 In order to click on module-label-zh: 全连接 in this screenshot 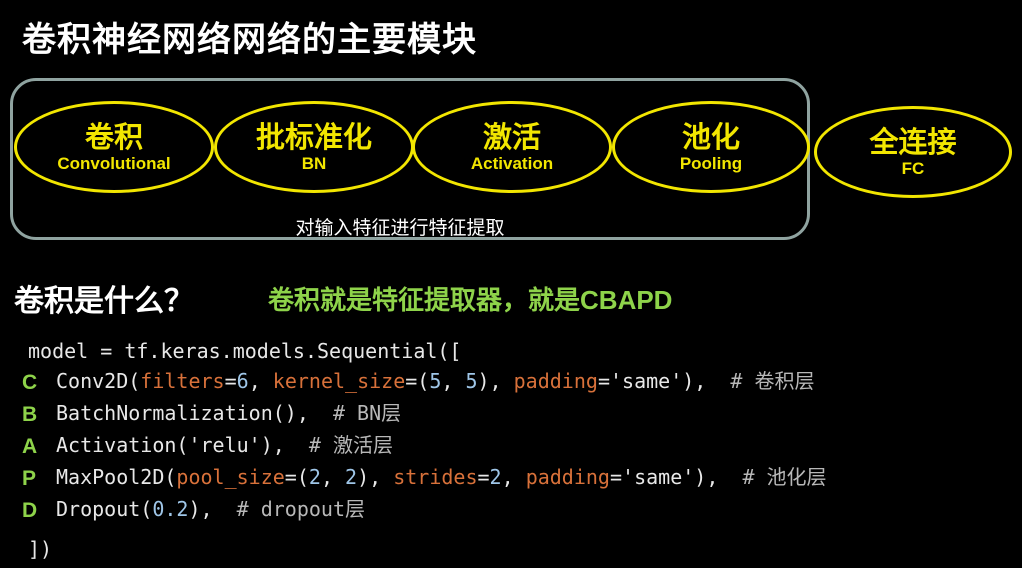, I will do `click(913, 142)`.